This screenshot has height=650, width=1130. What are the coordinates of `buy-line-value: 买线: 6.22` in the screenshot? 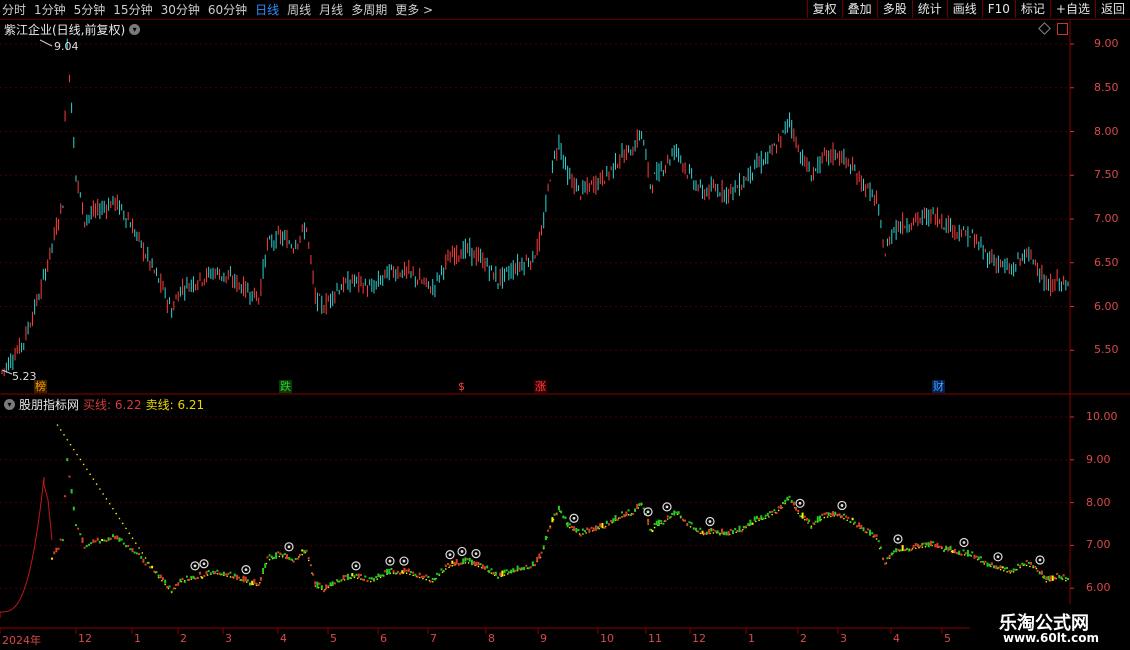 It's located at (112, 405).